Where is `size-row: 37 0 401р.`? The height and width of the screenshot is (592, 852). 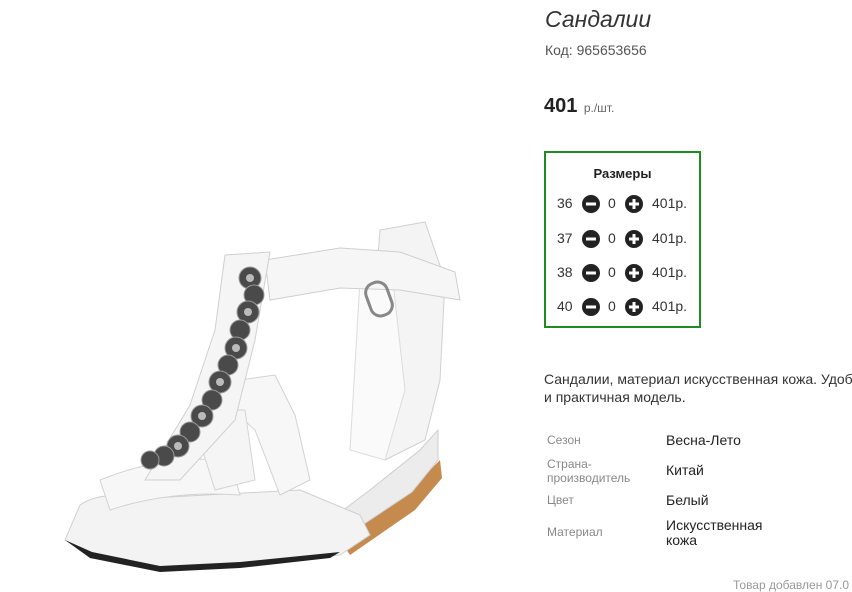 size-row: 37 0 401р. is located at coordinates (622, 239).